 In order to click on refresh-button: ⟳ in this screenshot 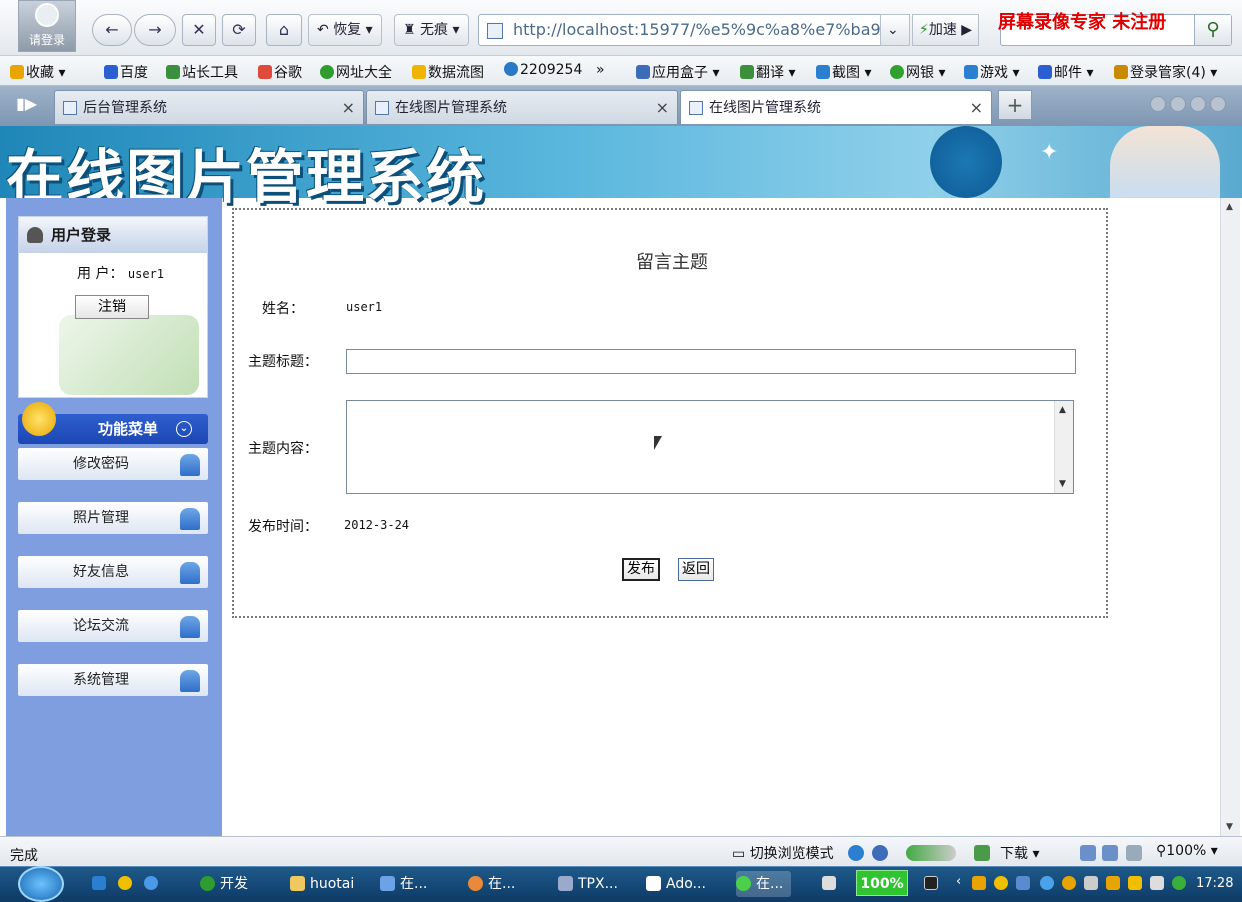, I will do `click(239, 30)`.